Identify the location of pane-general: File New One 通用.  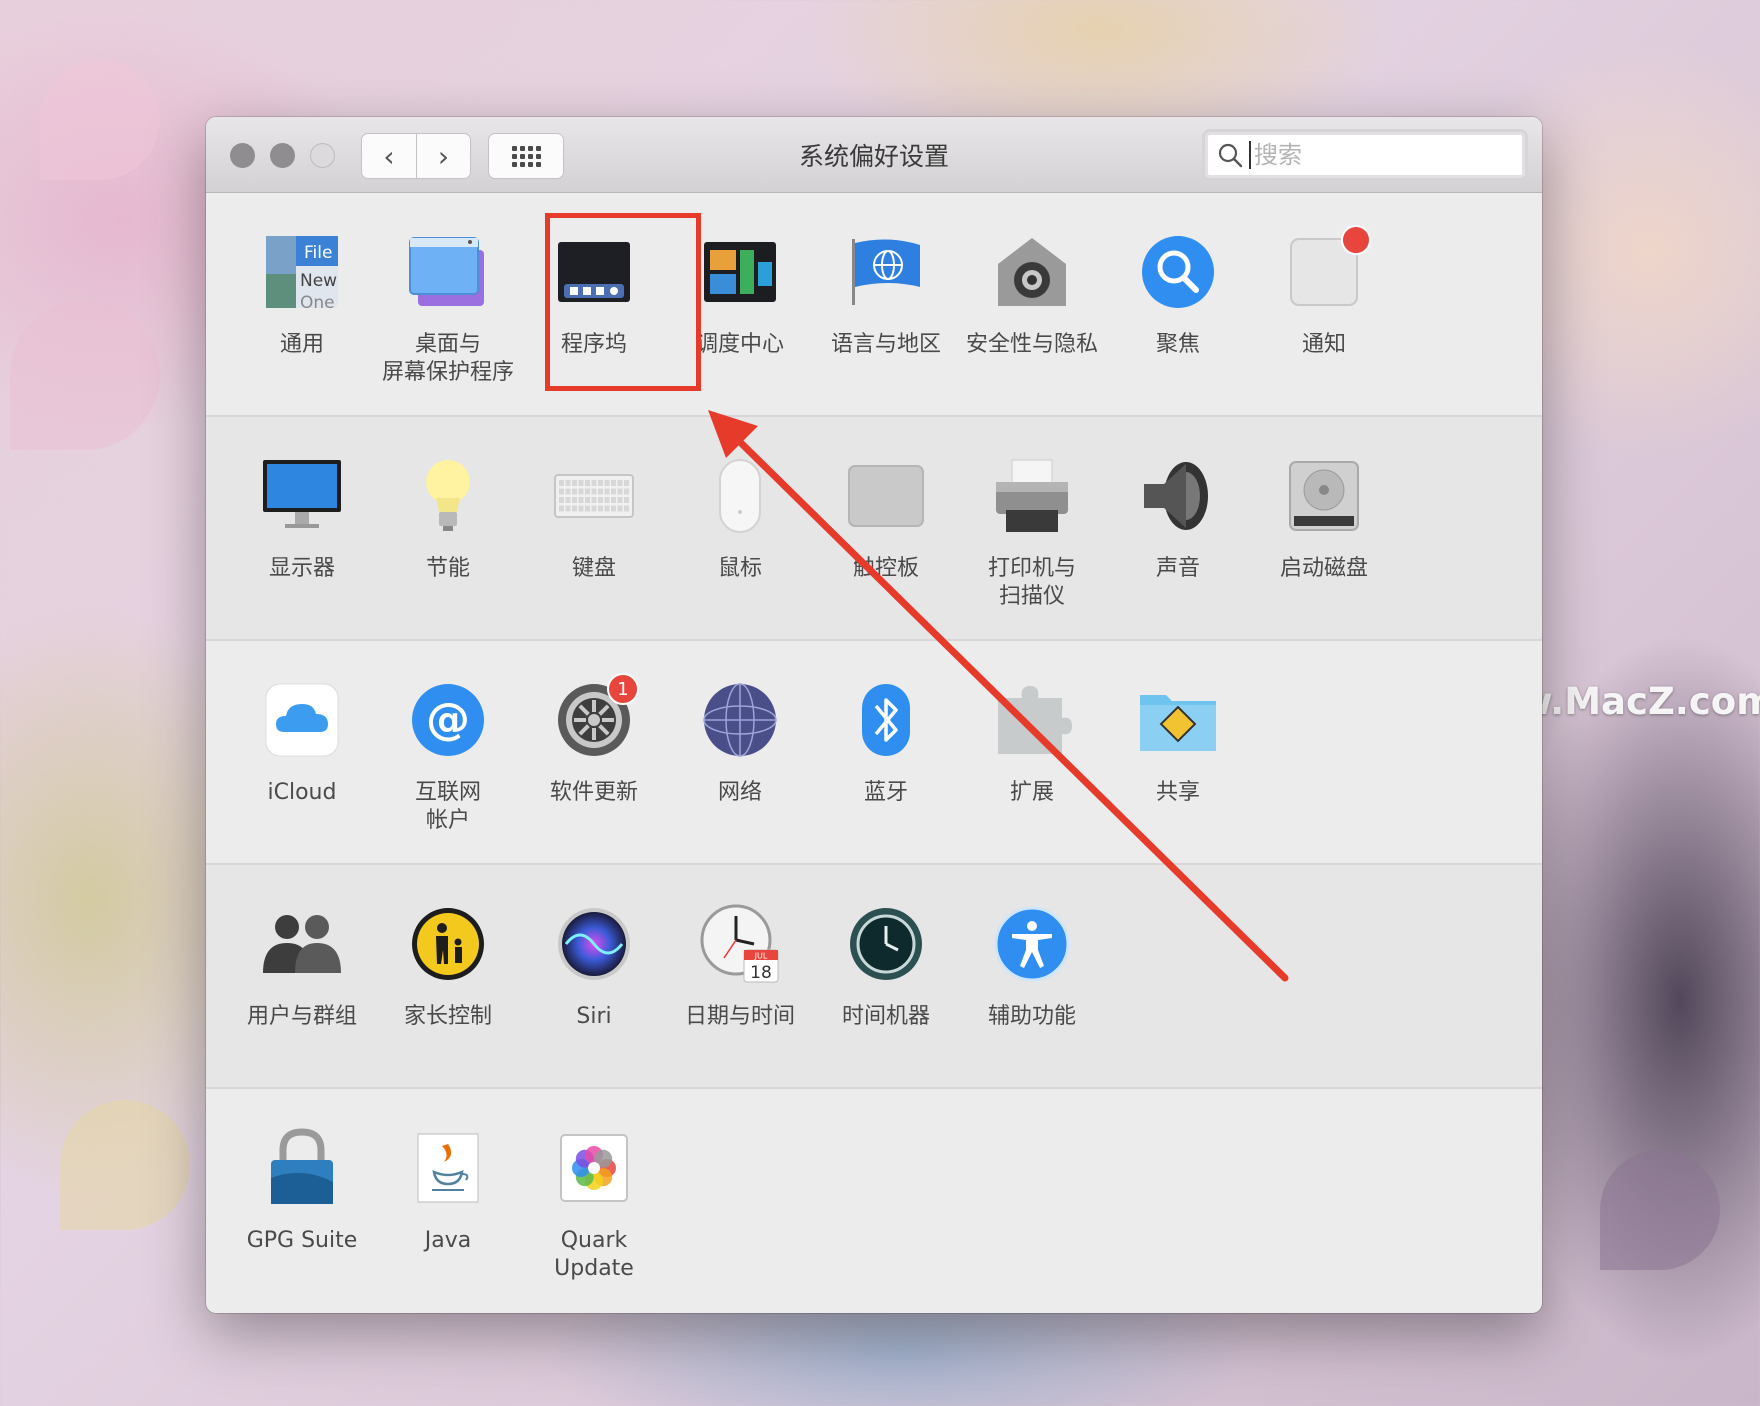
(302, 295).